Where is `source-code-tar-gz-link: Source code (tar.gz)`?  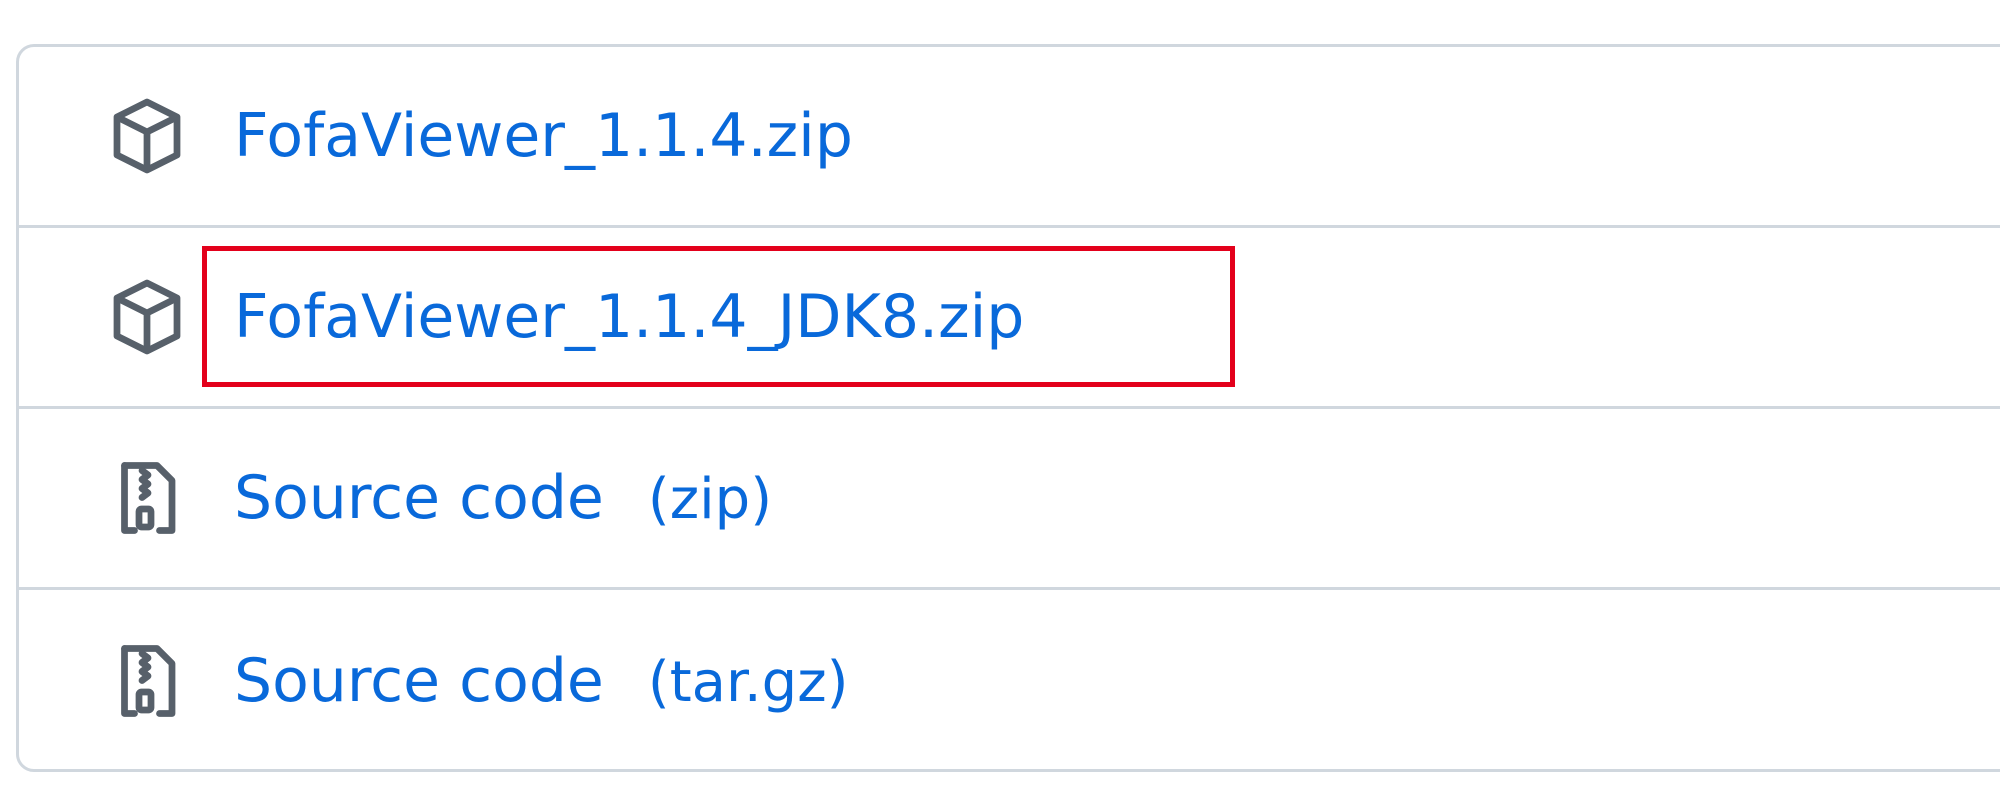 source-code-tar-gz-link: Source code (tar.gz) is located at coordinates (541, 681).